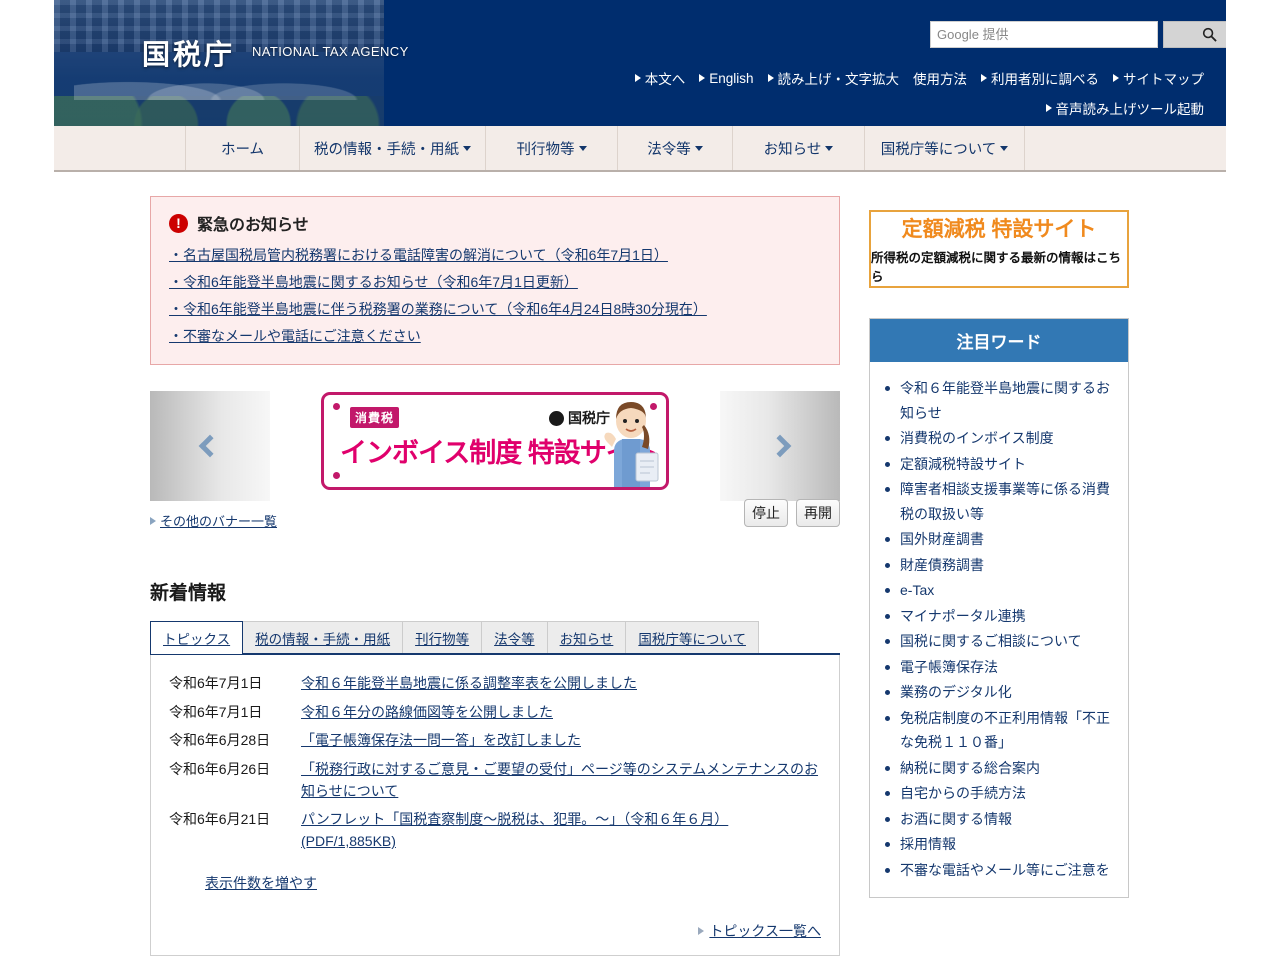  What do you see at coordinates (1005, 870) in the screenshot?
I see `keyword-label: 不審な電話やメール等にご注意を` at bounding box center [1005, 870].